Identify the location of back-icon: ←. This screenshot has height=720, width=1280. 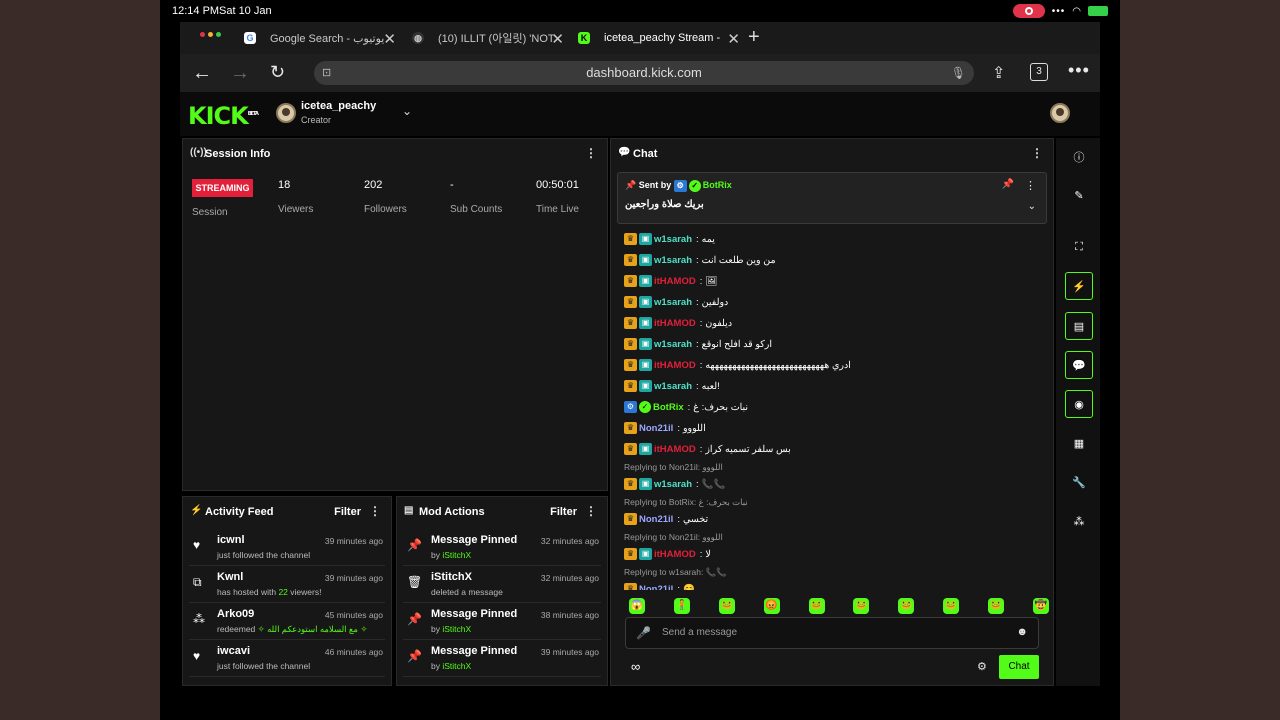
(202, 73).